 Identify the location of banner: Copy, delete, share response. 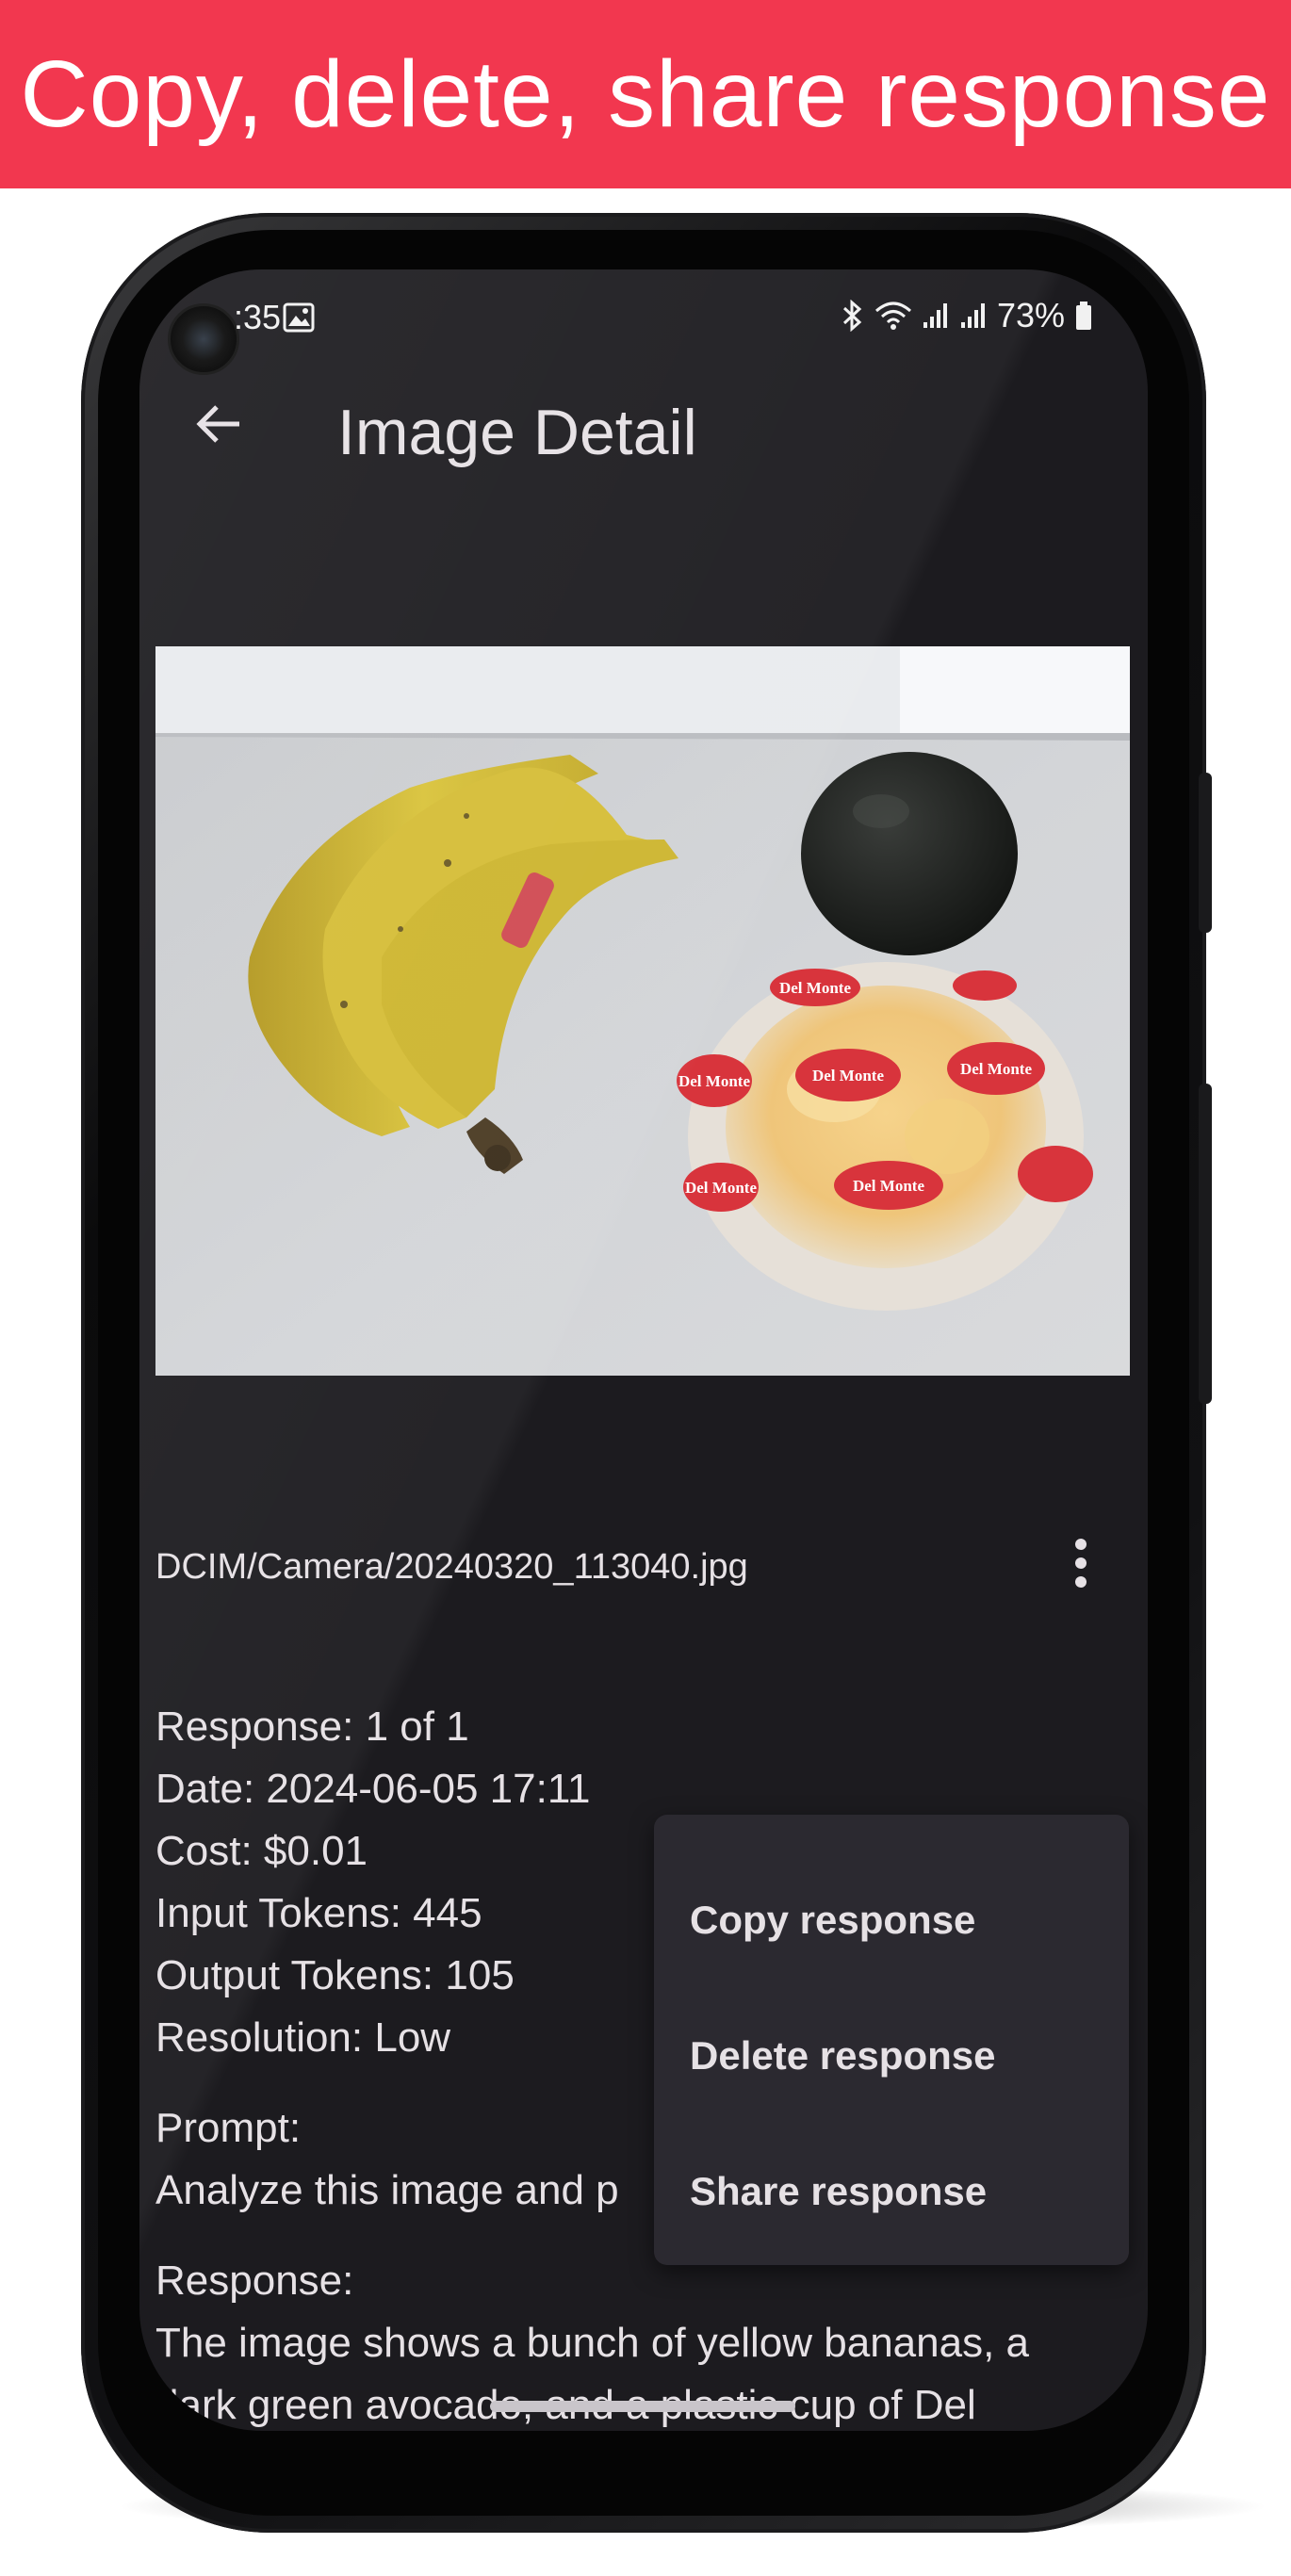
(645, 94).